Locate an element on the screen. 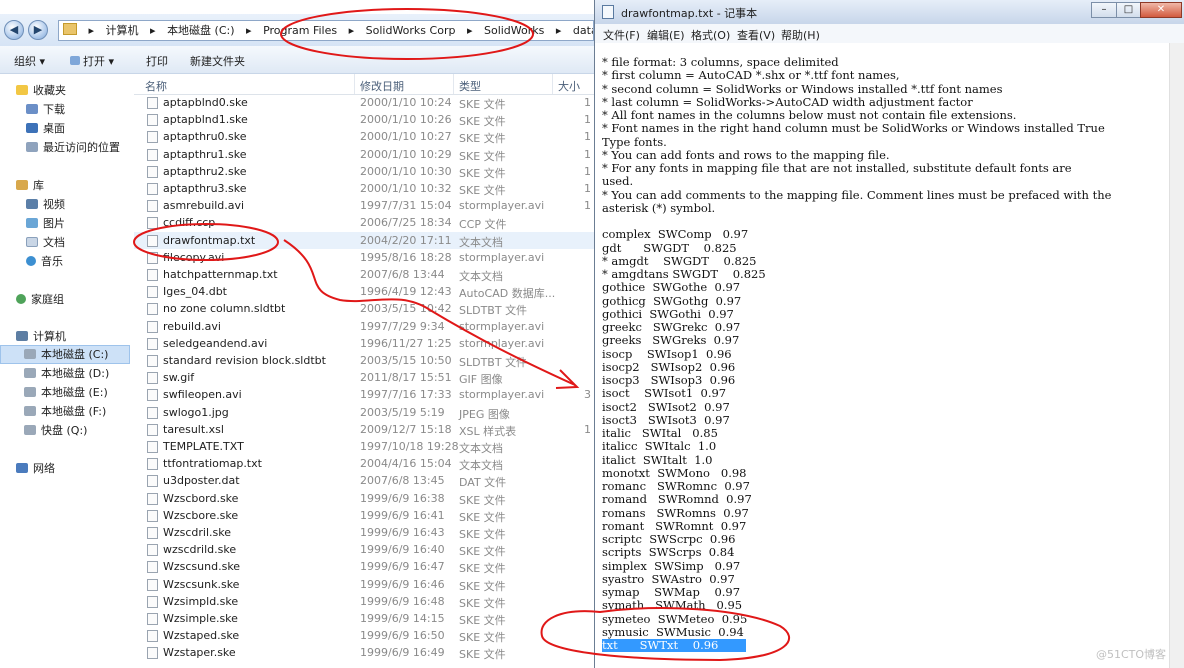 The width and height of the screenshot is (1184, 668). file-row: Wzscbord.ske 1999/6/9 16:38 SKE 文件 is located at coordinates (364, 498).